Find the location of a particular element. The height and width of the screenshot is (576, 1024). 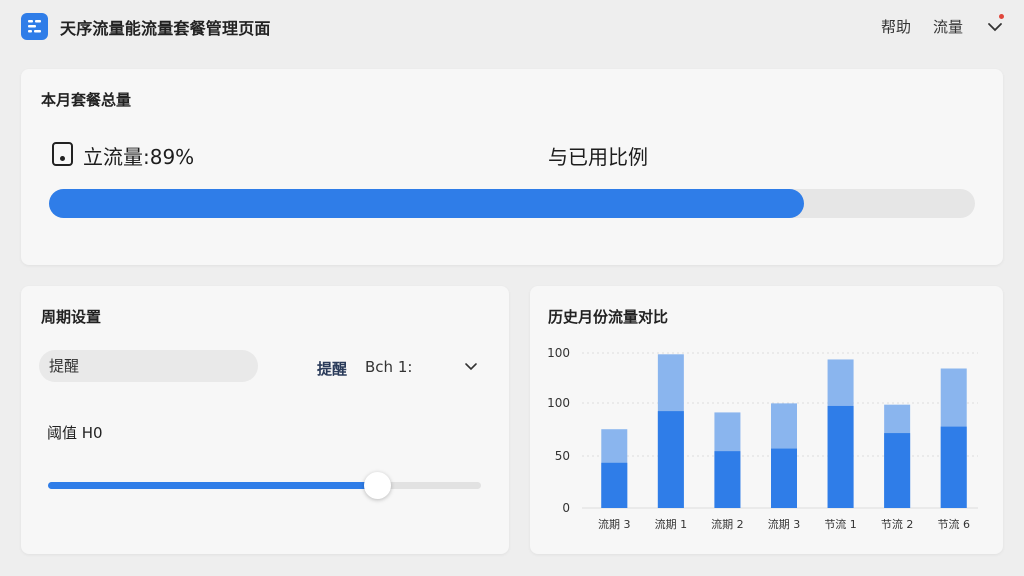

threshold-slider is located at coordinates (264, 485).